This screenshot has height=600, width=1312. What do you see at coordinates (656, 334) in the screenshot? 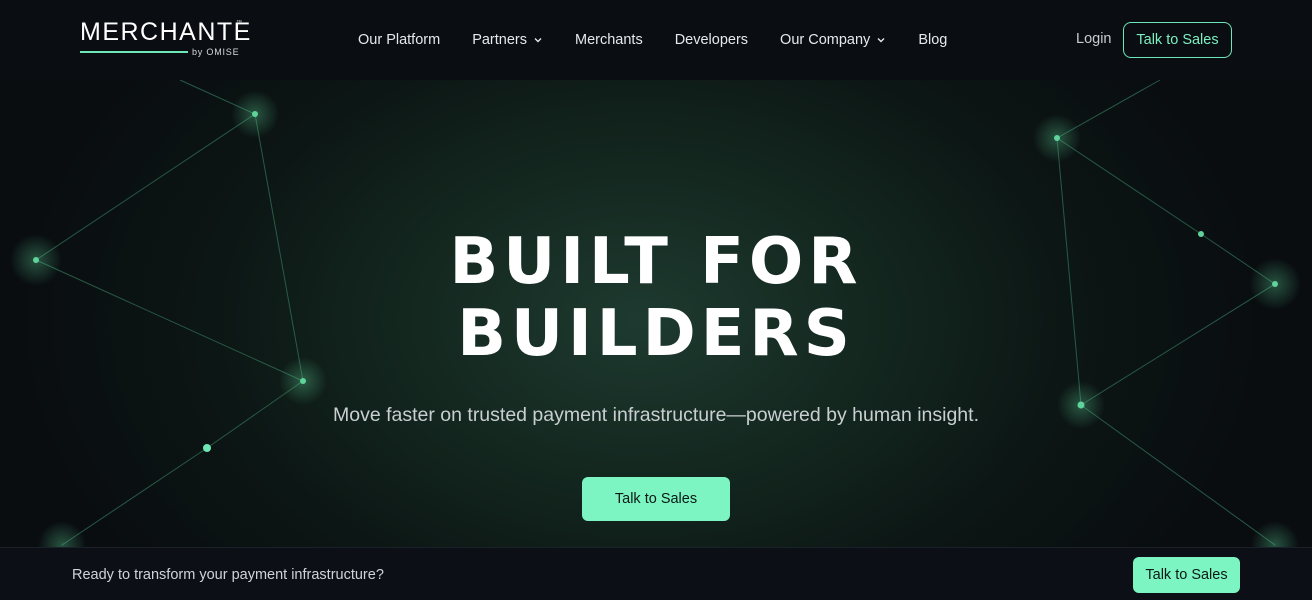
I see `headline-line-2: BUILDERS` at bounding box center [656, 334].